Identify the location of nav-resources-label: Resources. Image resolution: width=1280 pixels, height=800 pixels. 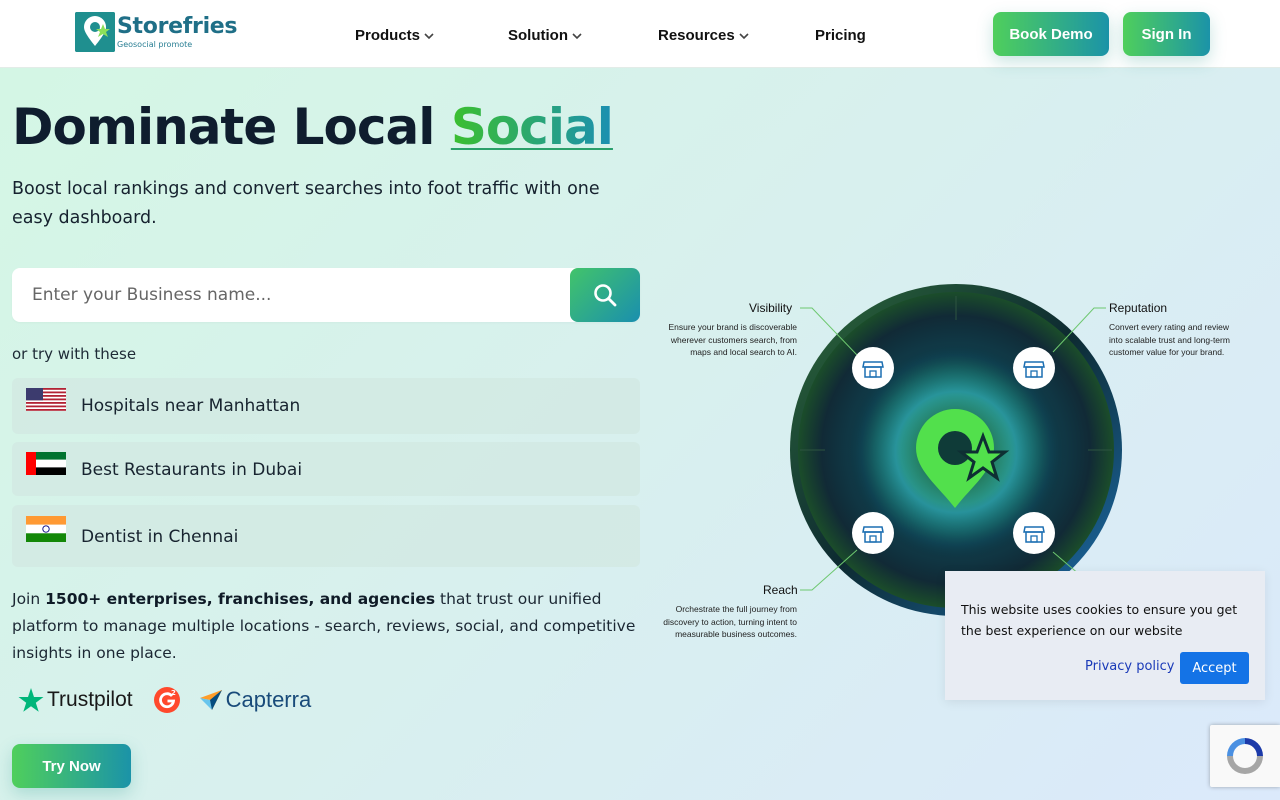
(696, 35).